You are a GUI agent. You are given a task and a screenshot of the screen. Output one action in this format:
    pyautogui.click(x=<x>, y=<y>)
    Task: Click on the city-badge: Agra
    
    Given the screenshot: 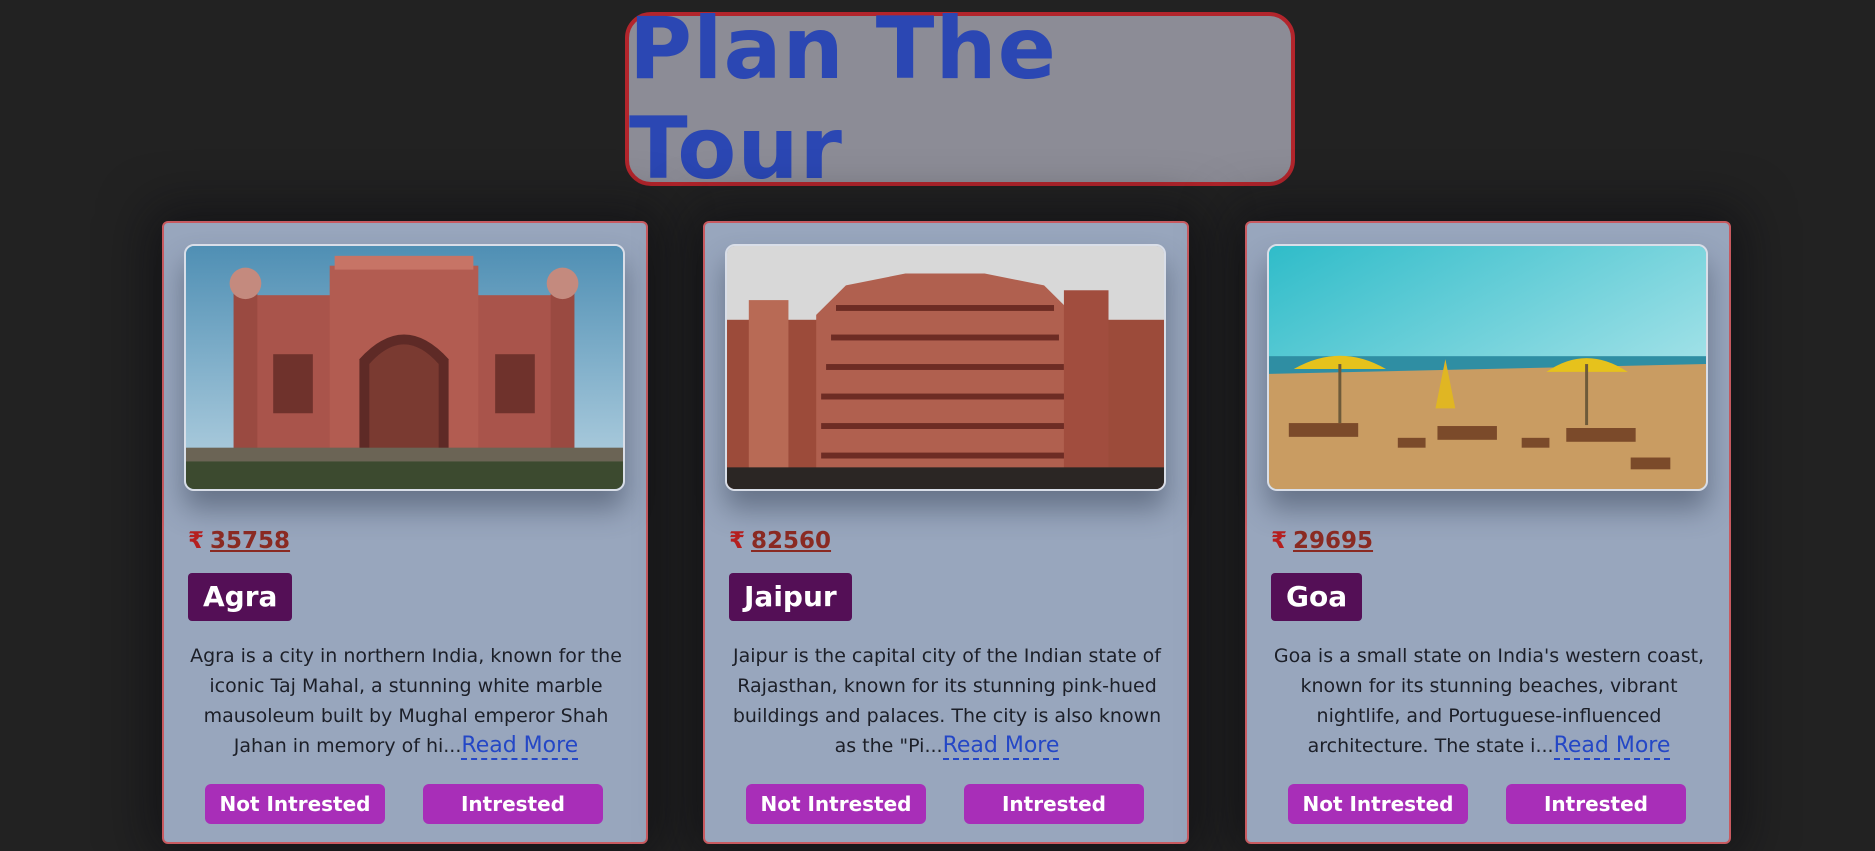 What is the action you would take?
    pyautogui.click(x=240, y=597)
    